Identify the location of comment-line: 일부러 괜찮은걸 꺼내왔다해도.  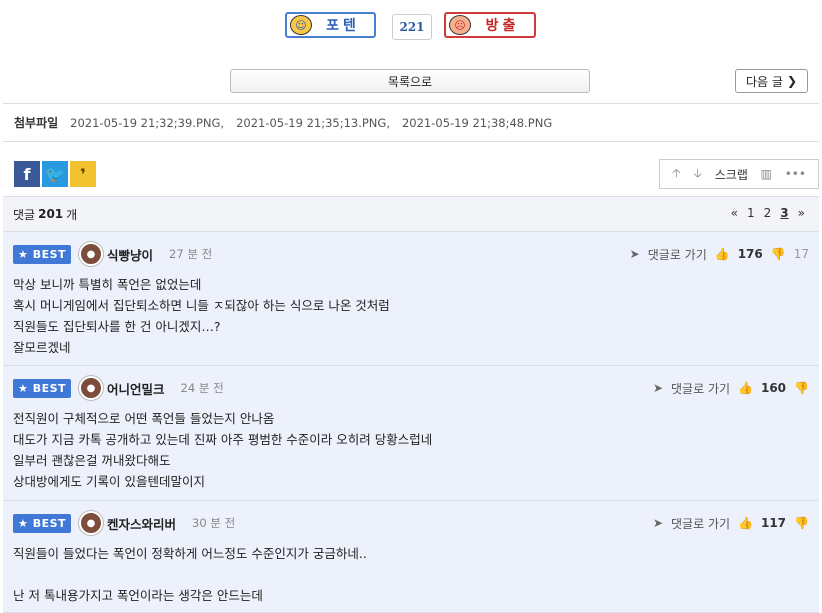
(92, 460).